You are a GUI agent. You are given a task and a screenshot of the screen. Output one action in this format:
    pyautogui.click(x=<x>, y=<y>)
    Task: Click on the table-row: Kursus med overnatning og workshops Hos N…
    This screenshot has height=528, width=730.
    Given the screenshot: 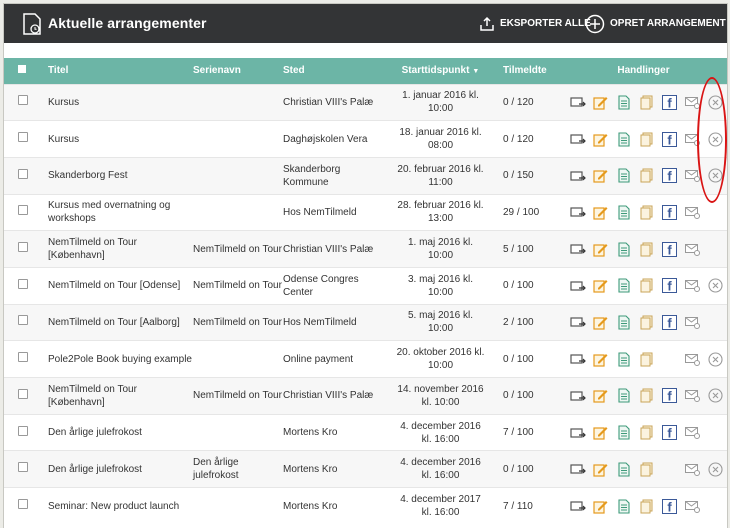 What is the action you would take?
    pyautogui.click(x=365, y=212)
    